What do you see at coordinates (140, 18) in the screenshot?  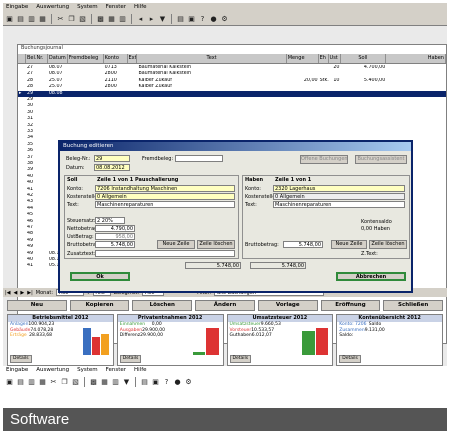 I see `nav-first-icon: ◂` at bounding box center [140, 18].